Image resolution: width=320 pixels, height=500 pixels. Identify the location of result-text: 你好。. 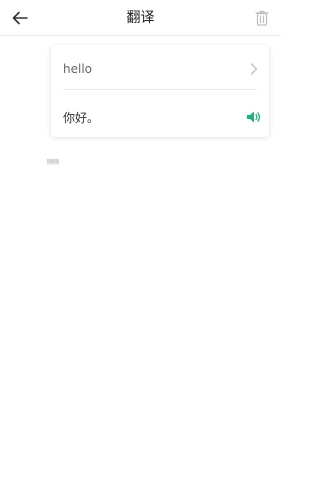
(81, 117).